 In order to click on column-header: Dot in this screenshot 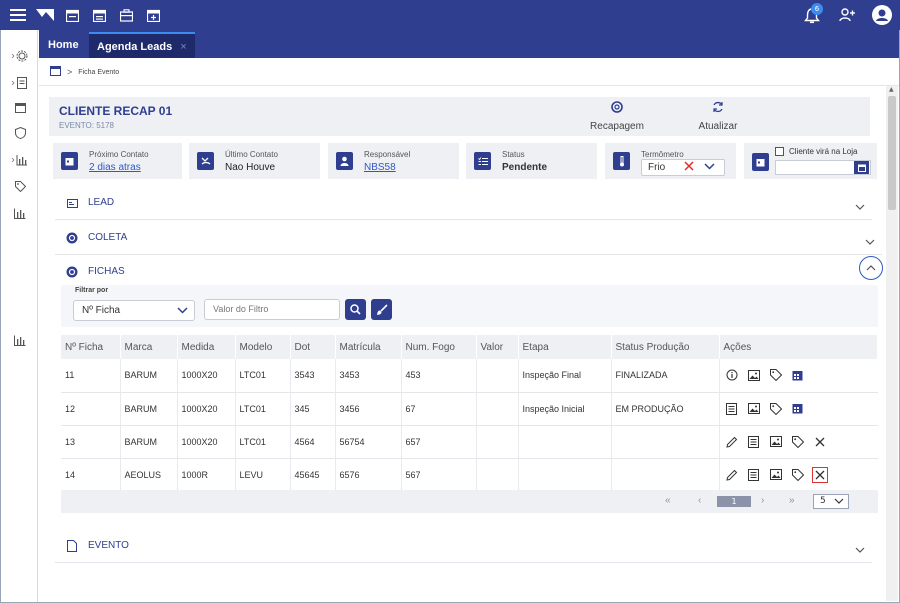, I will do `click(313, 347)`.